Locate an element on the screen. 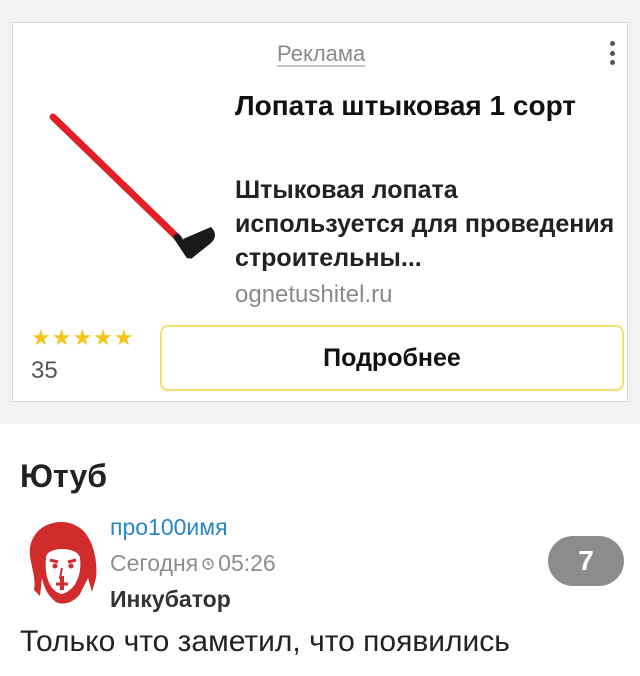 The image size is (640, 676). ad-domain: ognetushitel.ru is located at coordinates (313, 295).